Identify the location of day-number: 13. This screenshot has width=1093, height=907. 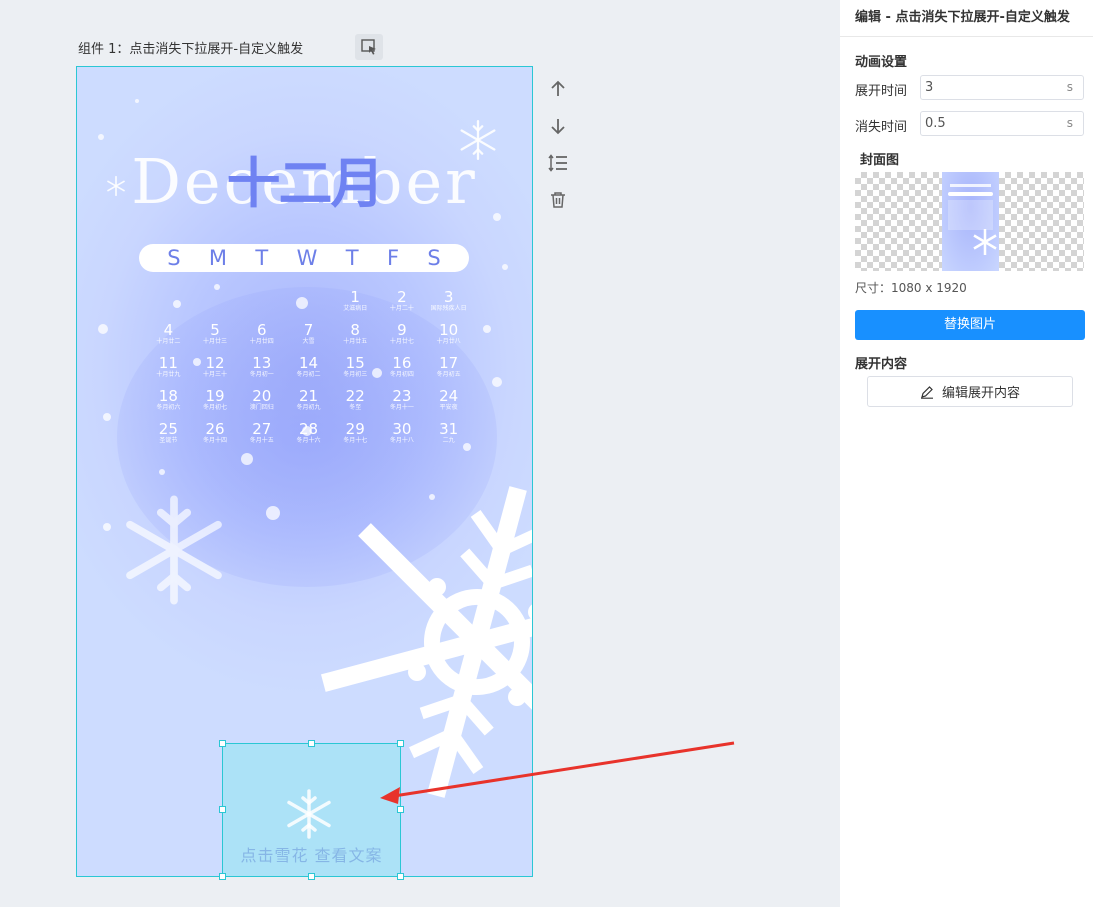
(262, 363).